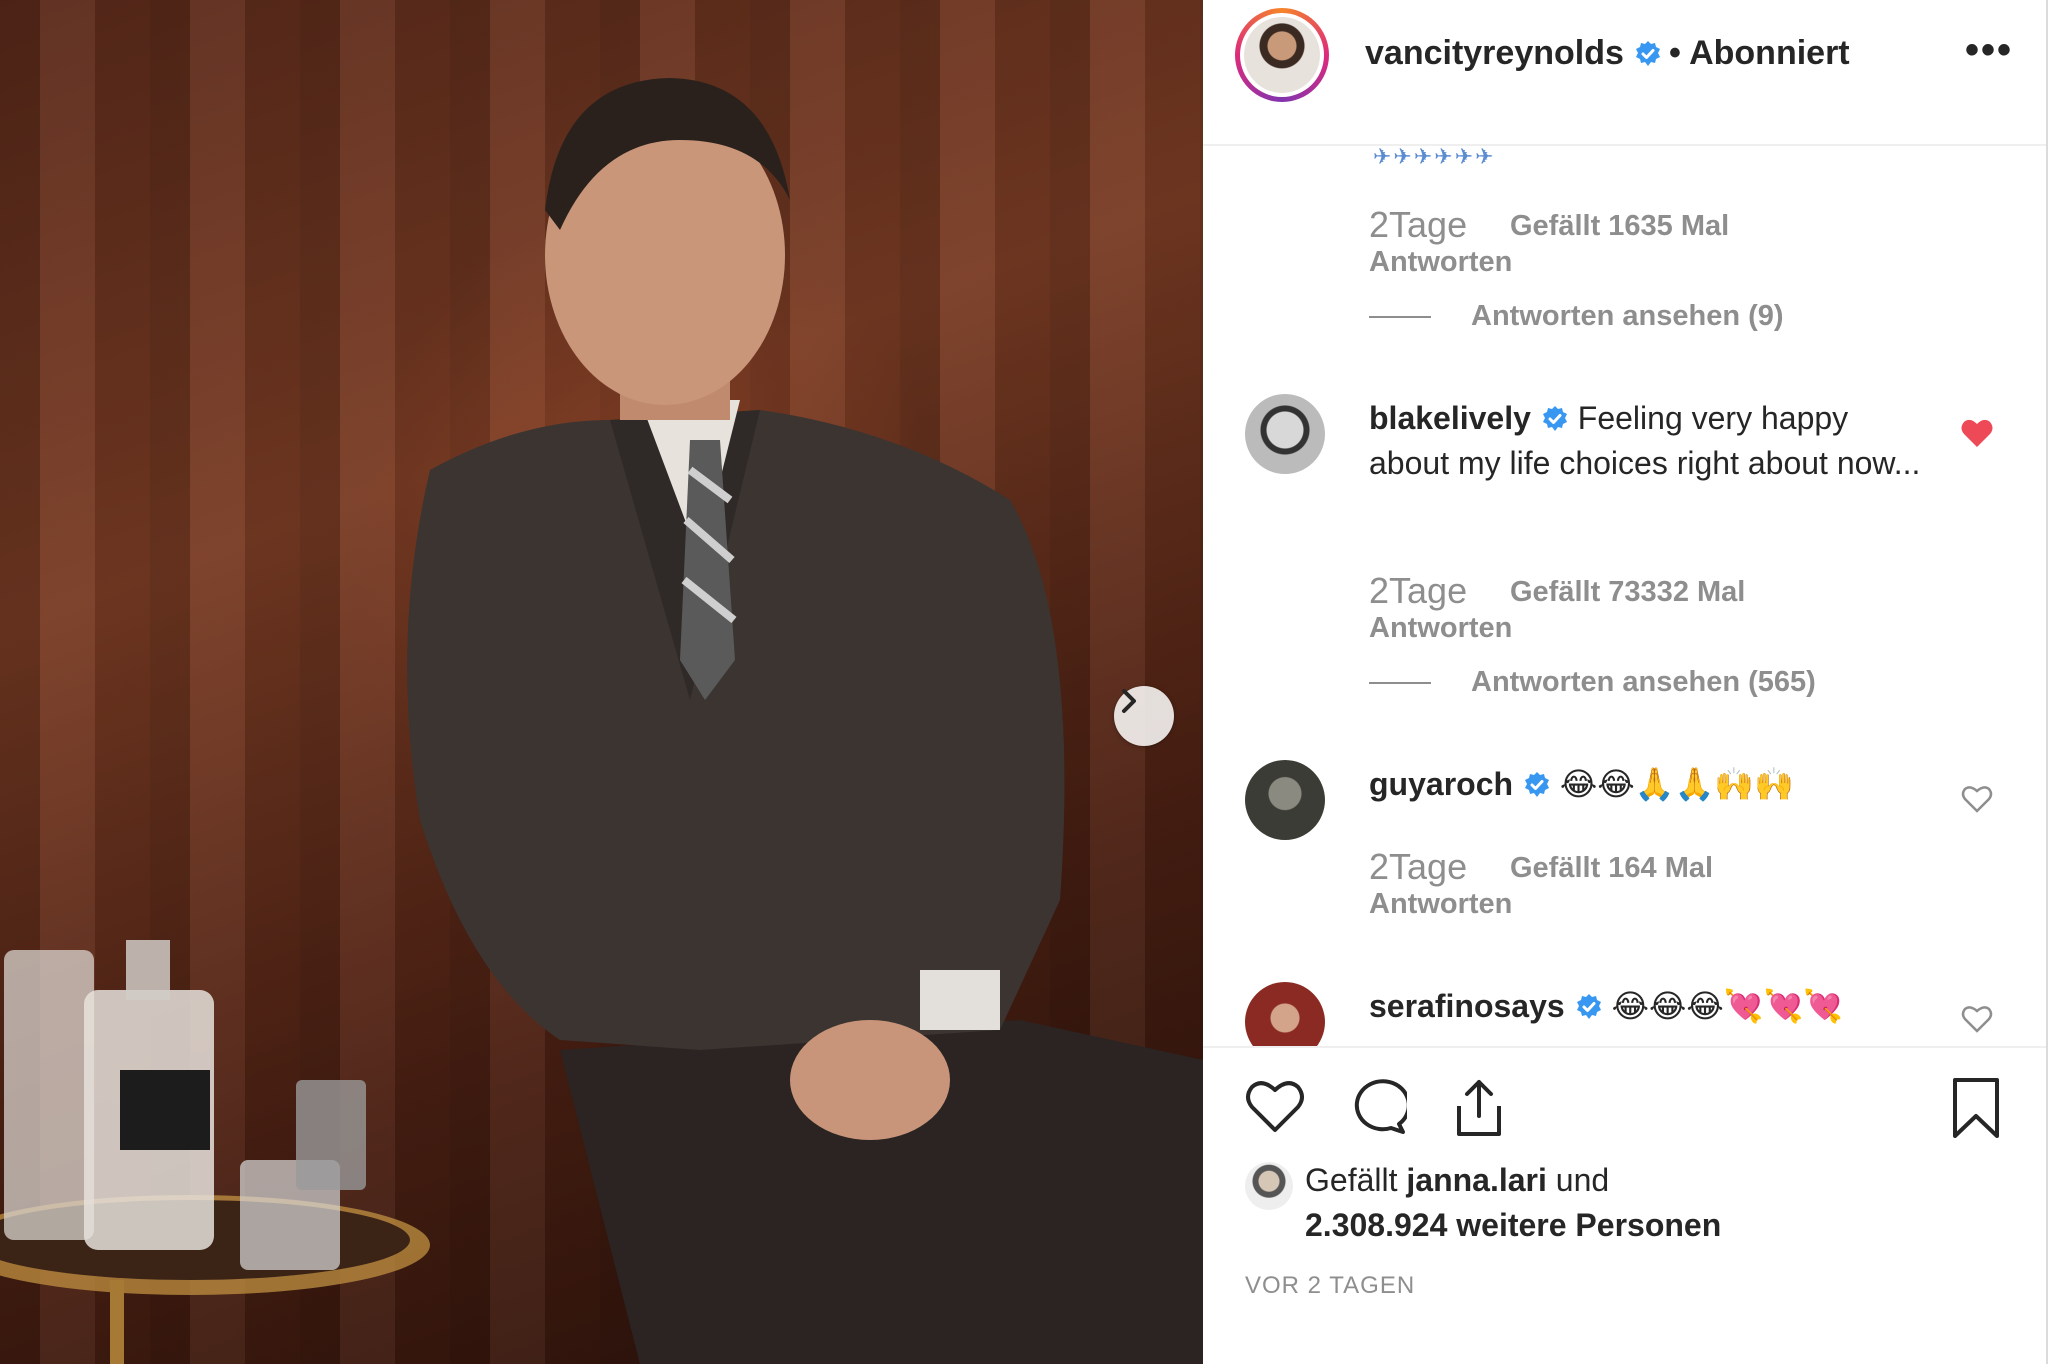 The image size is (2048, 1366). What do you see at coordinates (1330, 1286) in the screenshot?
I see `post-timestamp: VOR 2 TAGEN` at bounding box center [1330, 1286].